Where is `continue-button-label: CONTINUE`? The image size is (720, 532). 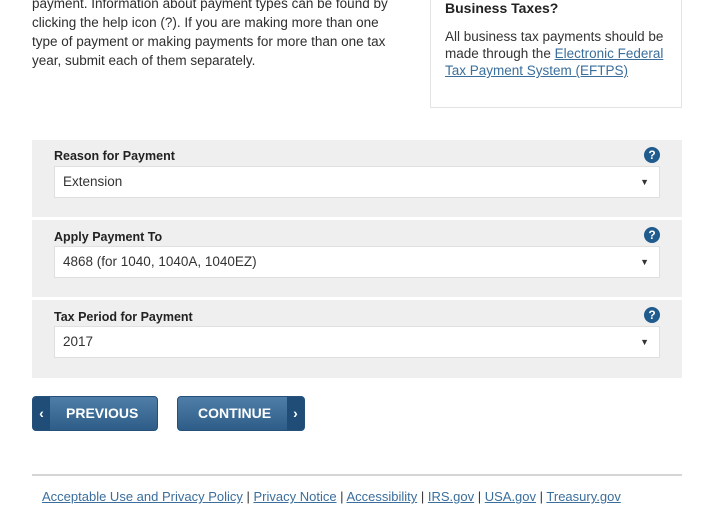 continue-button-label: CONTINUE is located at coordinates (235, 413).